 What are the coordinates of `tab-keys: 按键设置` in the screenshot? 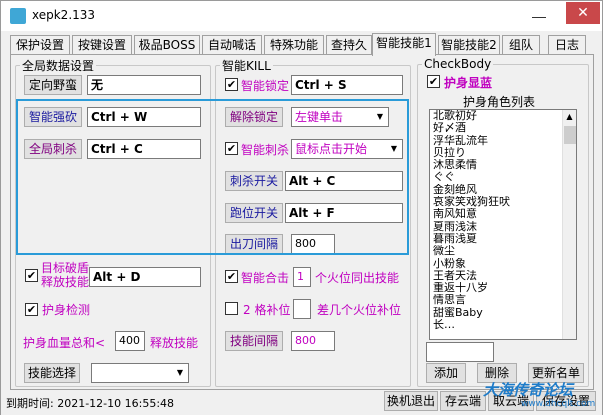 It's located at (102, 45).